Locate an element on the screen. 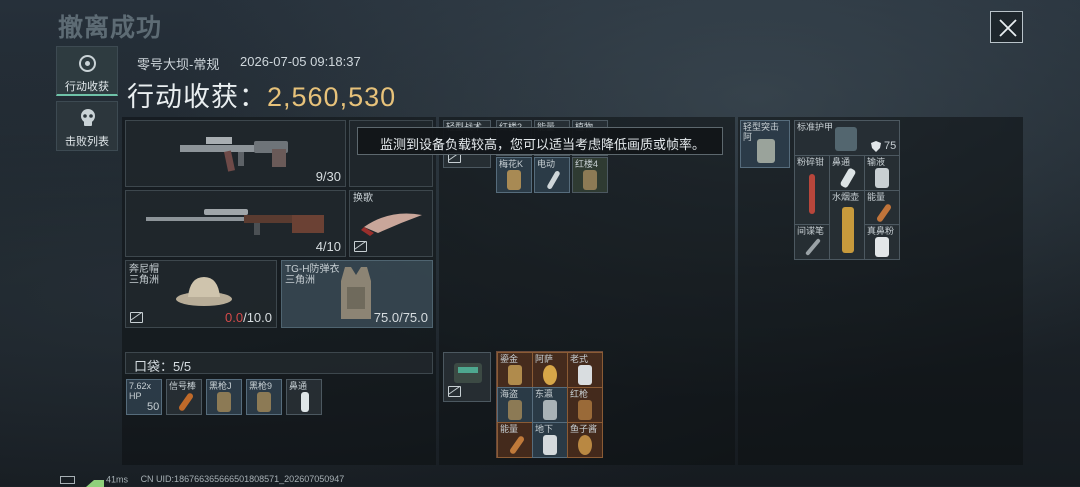 The image size is (1080, 487). flare-icon is located at coordinates (186, 402).